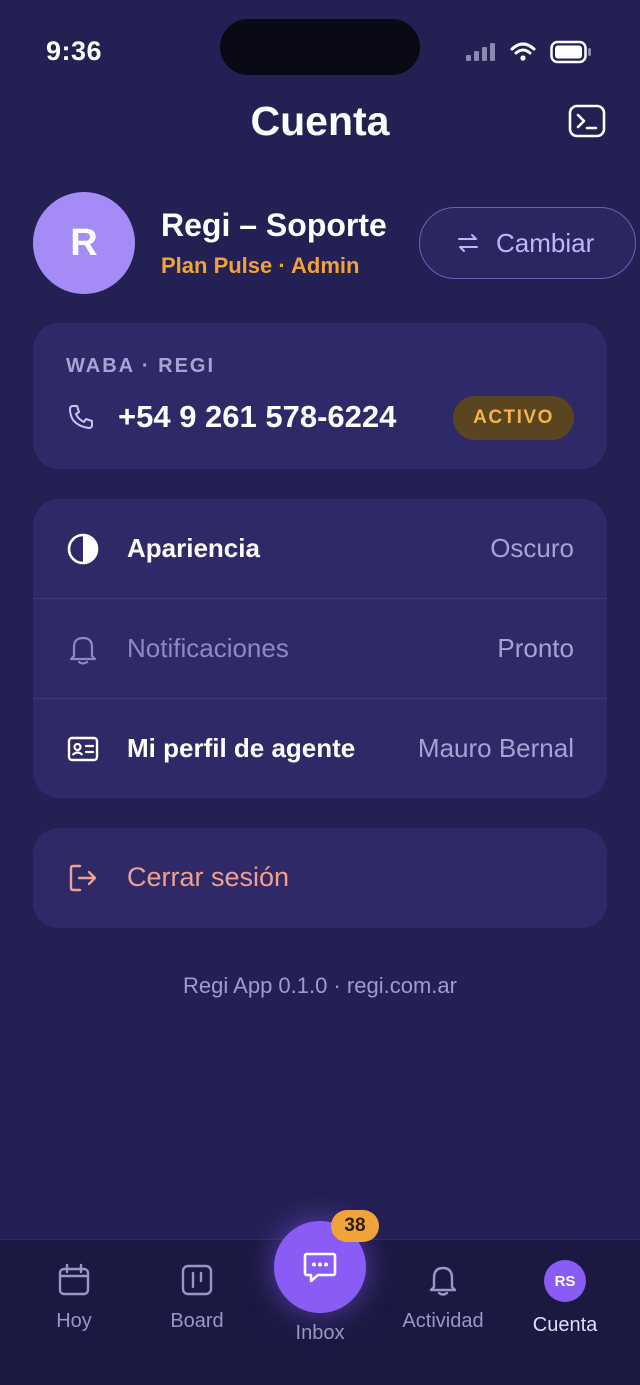 This screenshot has height=1385, width=640. What do you see at coordinates (208, 877) in the screenshot?
I see `logout-label: Cerrar sesión` at bounding box center [208, 877].